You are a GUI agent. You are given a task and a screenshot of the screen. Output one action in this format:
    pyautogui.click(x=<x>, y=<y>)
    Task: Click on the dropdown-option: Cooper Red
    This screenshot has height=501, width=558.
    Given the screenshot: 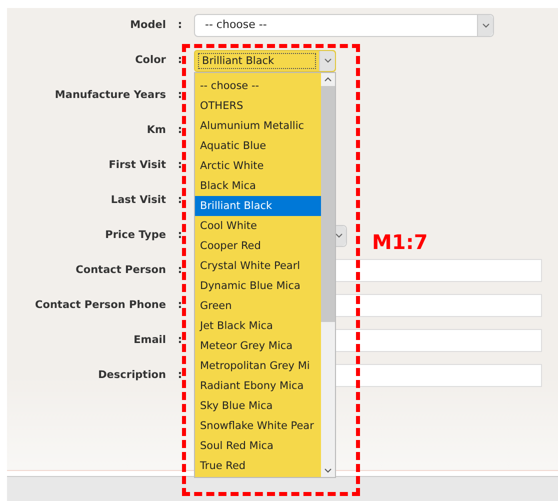 What is the action you would take?
    pyautogui.click(x=258, y=246)
    